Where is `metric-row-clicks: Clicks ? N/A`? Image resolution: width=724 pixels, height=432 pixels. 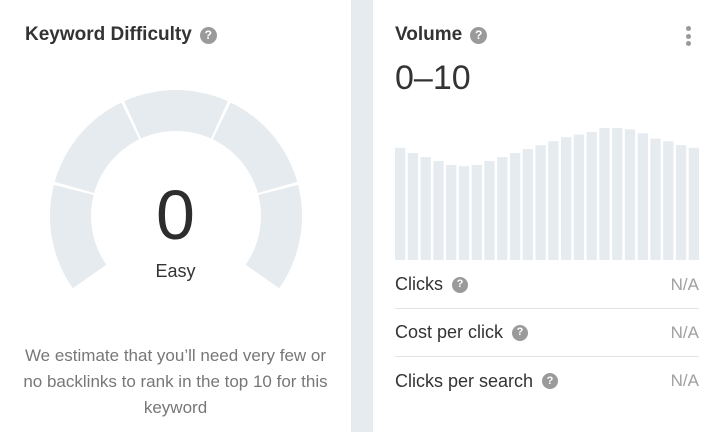 metric-row-clicks: Clicks ? N/A is located at coordinates (547, 285).